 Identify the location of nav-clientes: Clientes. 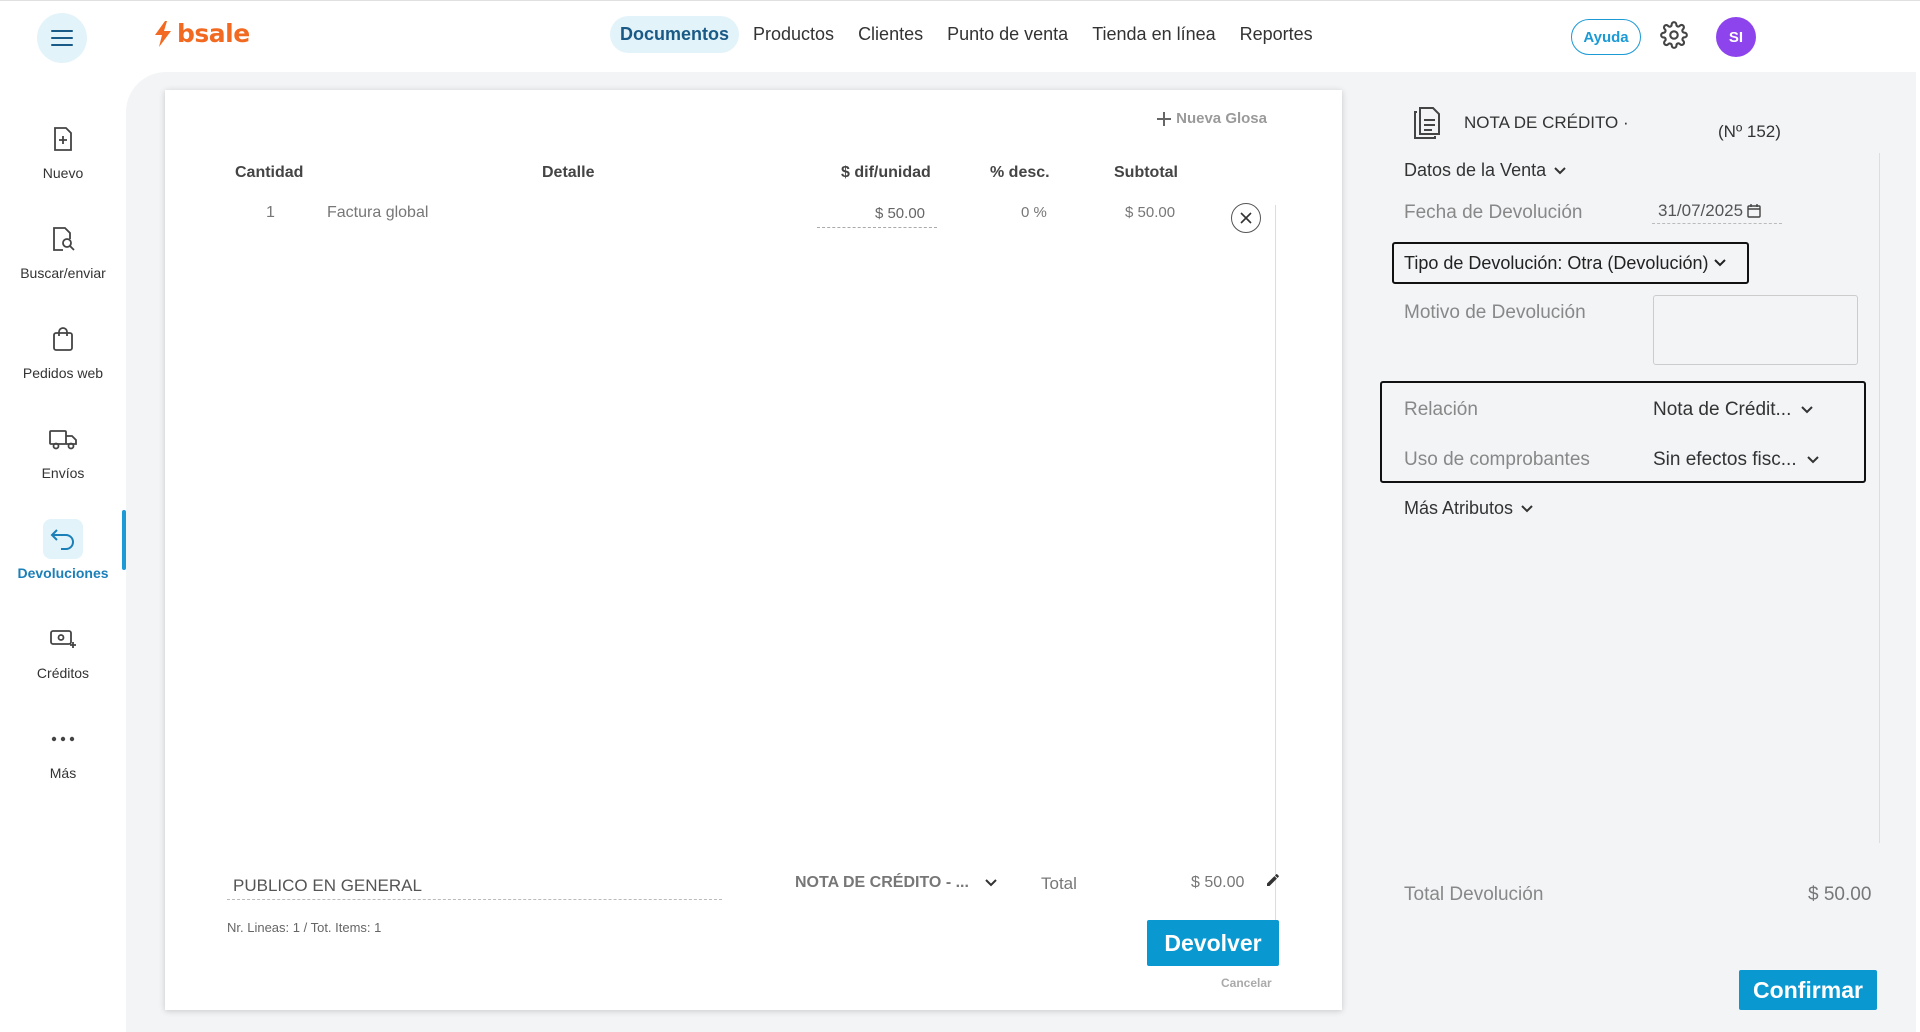
(890, 34).